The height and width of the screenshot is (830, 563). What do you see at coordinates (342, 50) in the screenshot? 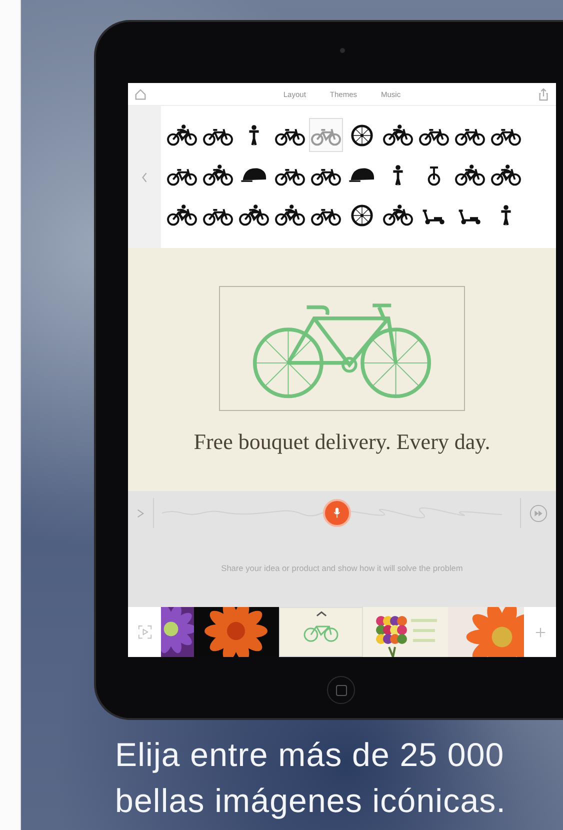
I see `camera-icon` at bounding box center [342, 50].